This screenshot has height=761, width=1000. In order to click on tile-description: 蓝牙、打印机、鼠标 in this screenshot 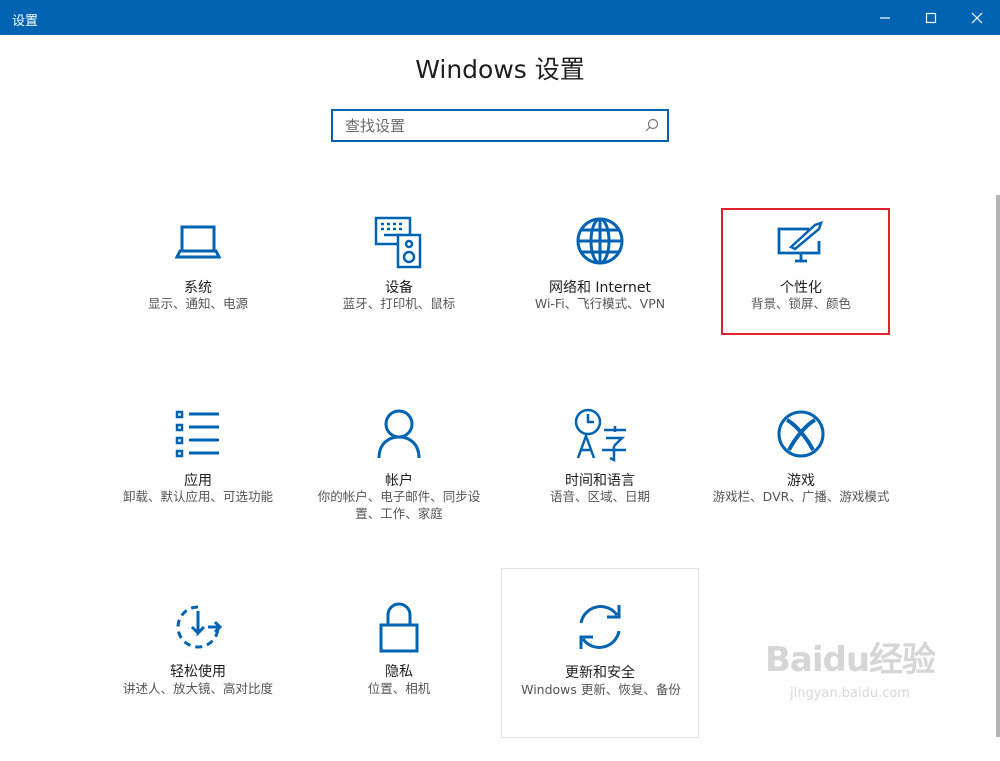, I will do `click(399, 303)`.